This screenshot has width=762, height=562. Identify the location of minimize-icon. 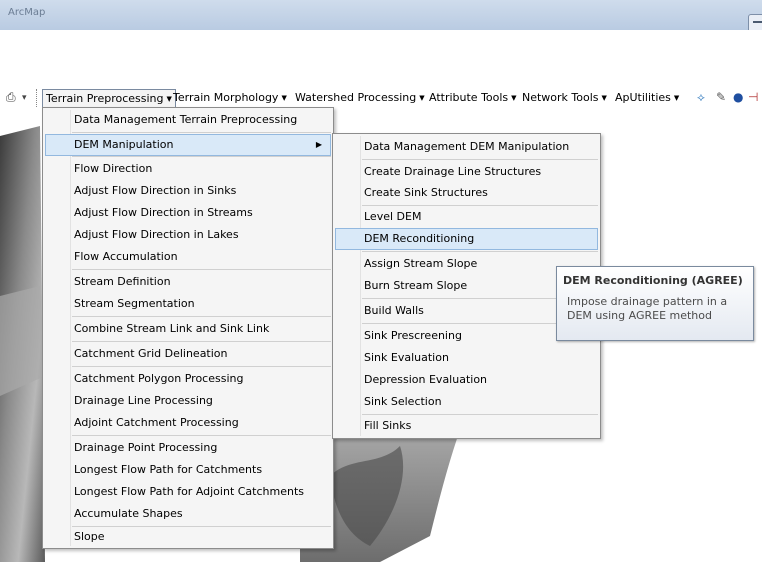
(757, 22).